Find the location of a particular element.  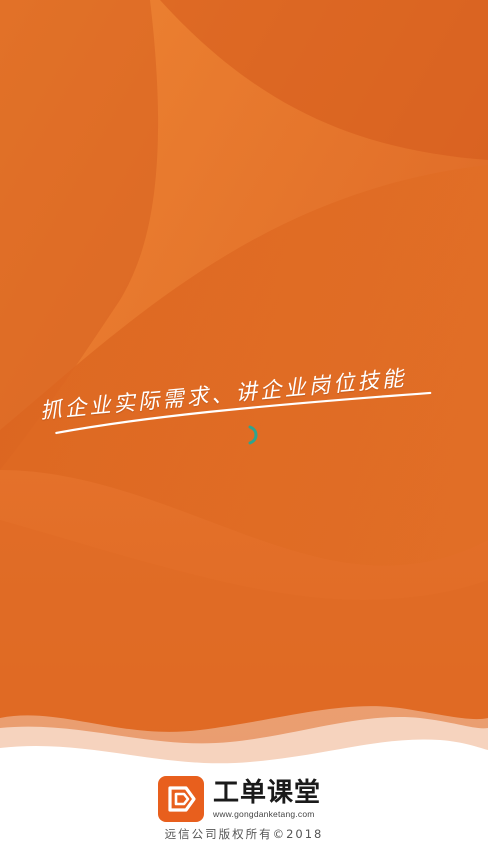

brand-name: 工单课堂 is located at coordinates (267, 793).